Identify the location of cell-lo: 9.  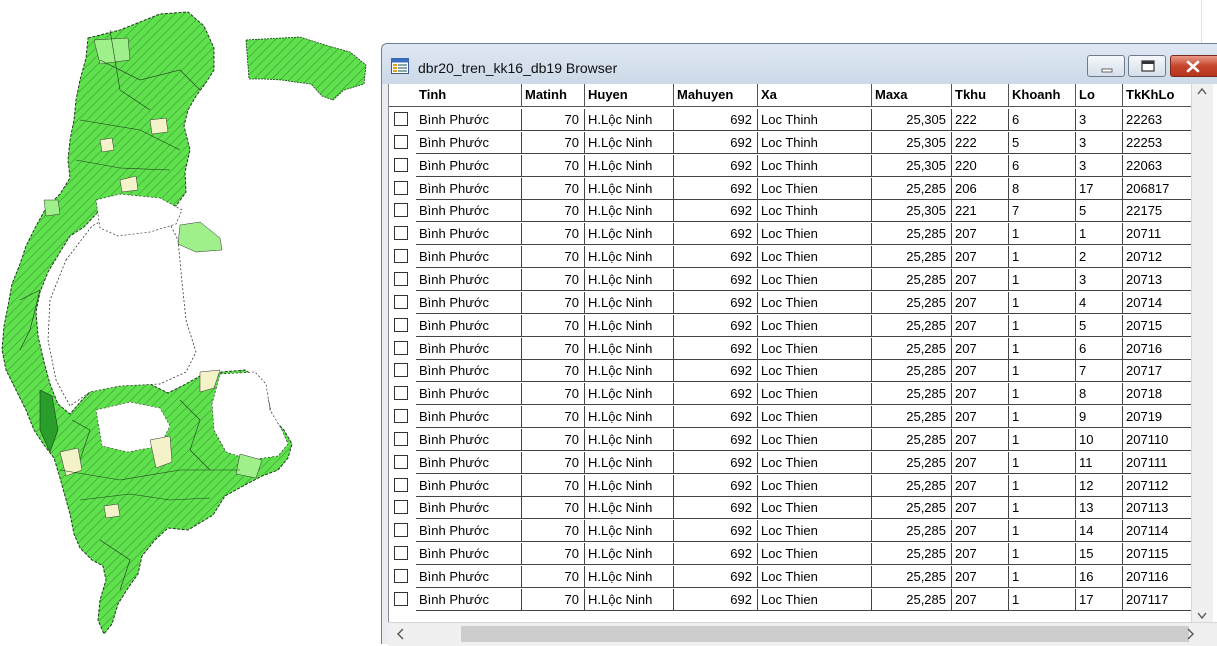
(1099, 417).